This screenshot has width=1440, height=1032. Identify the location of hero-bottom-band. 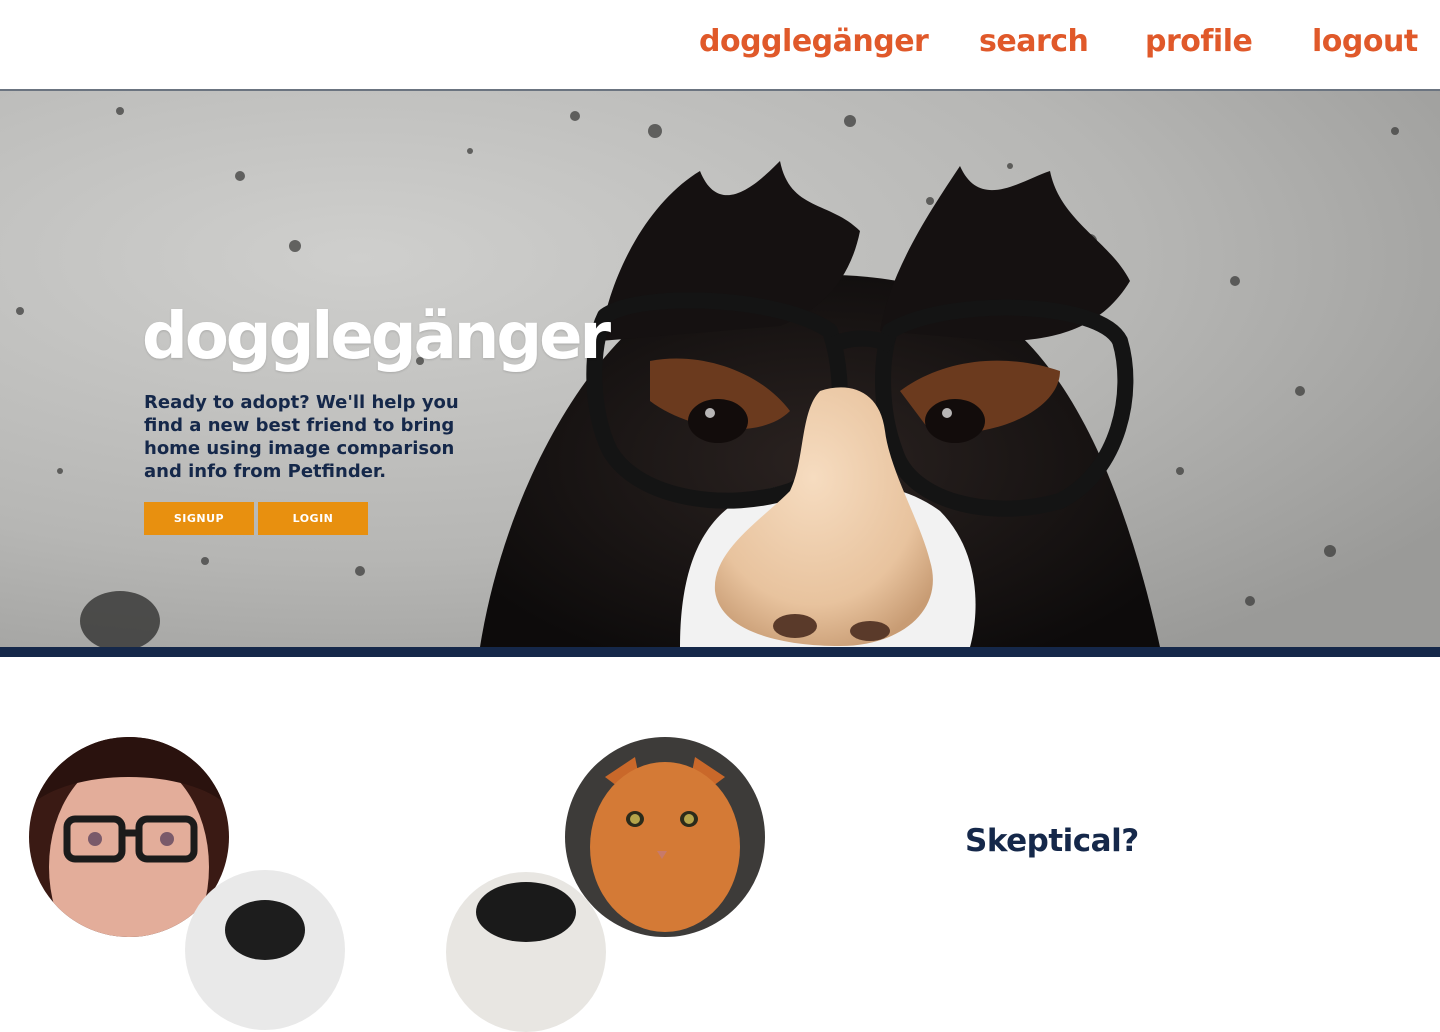
(720, 652).